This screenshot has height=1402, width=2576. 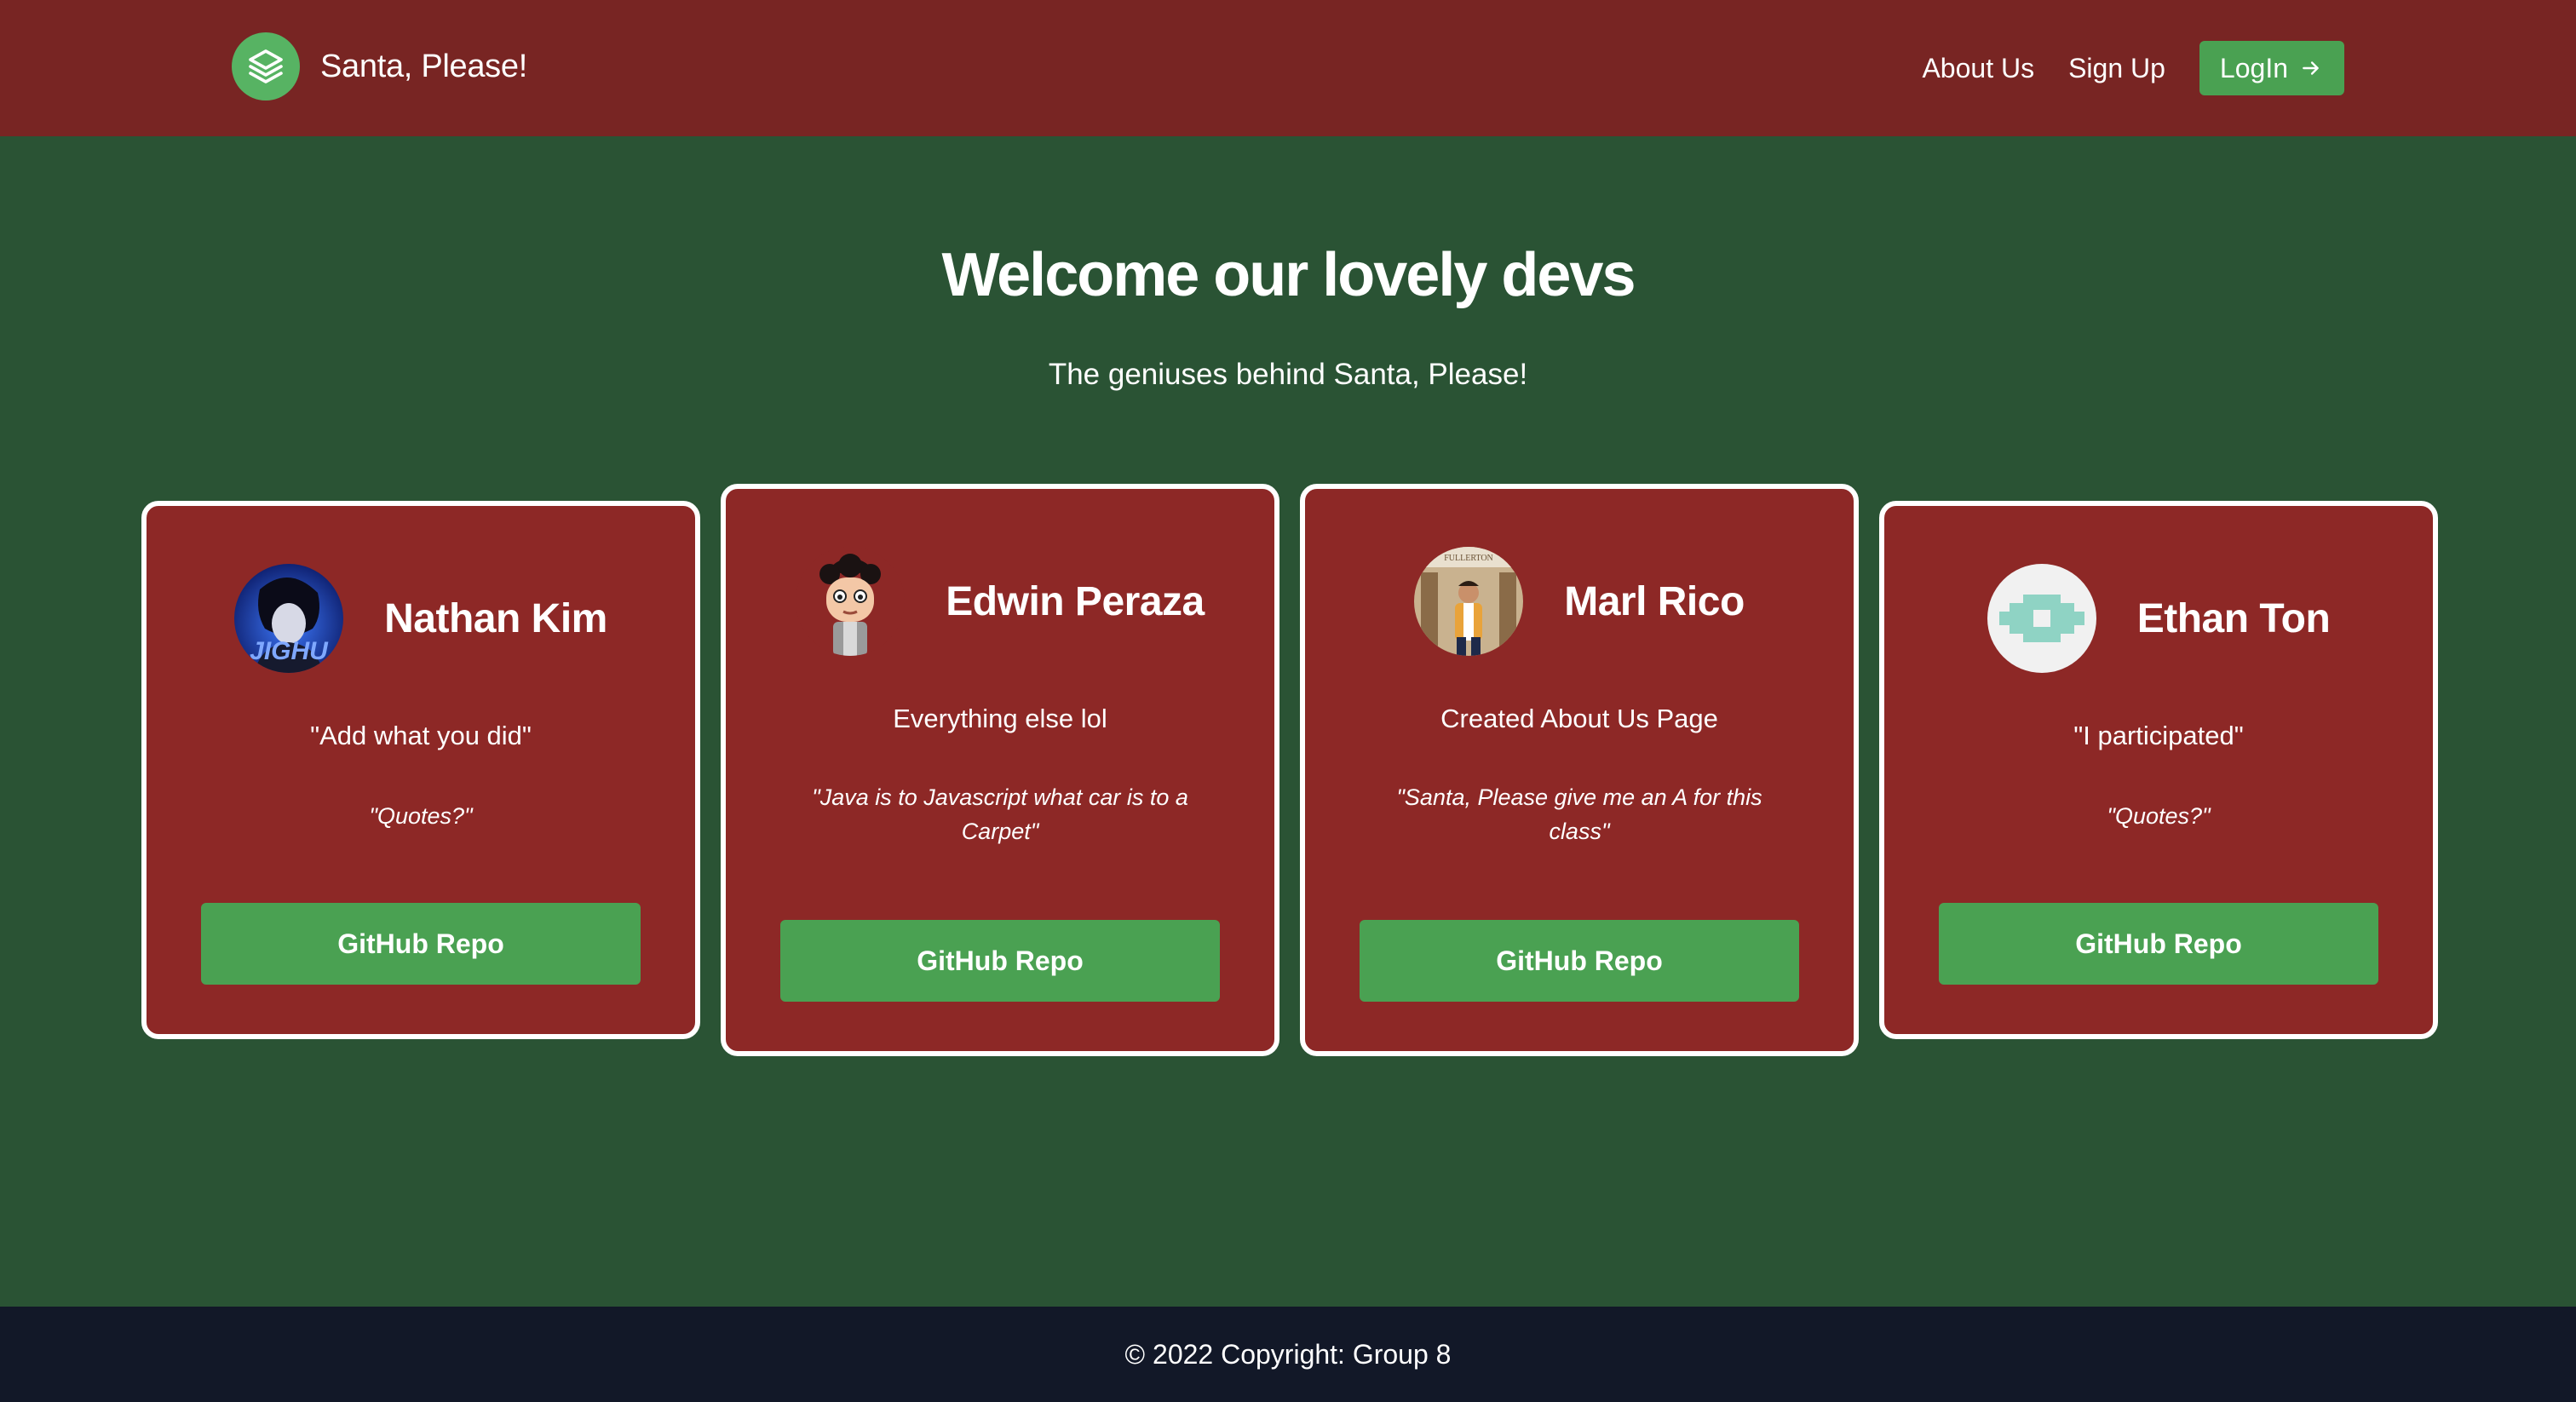 I want to click on top-navbar: Santa, Please! About Us Sign Up LogIn, so click(x=1288, y=68).